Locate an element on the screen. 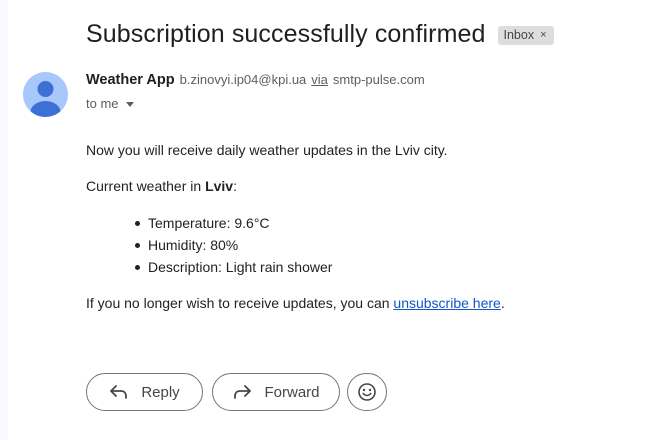  sender-email: b.zinovyi.ip04@kpi.ua is located at coordinates (243, 79).